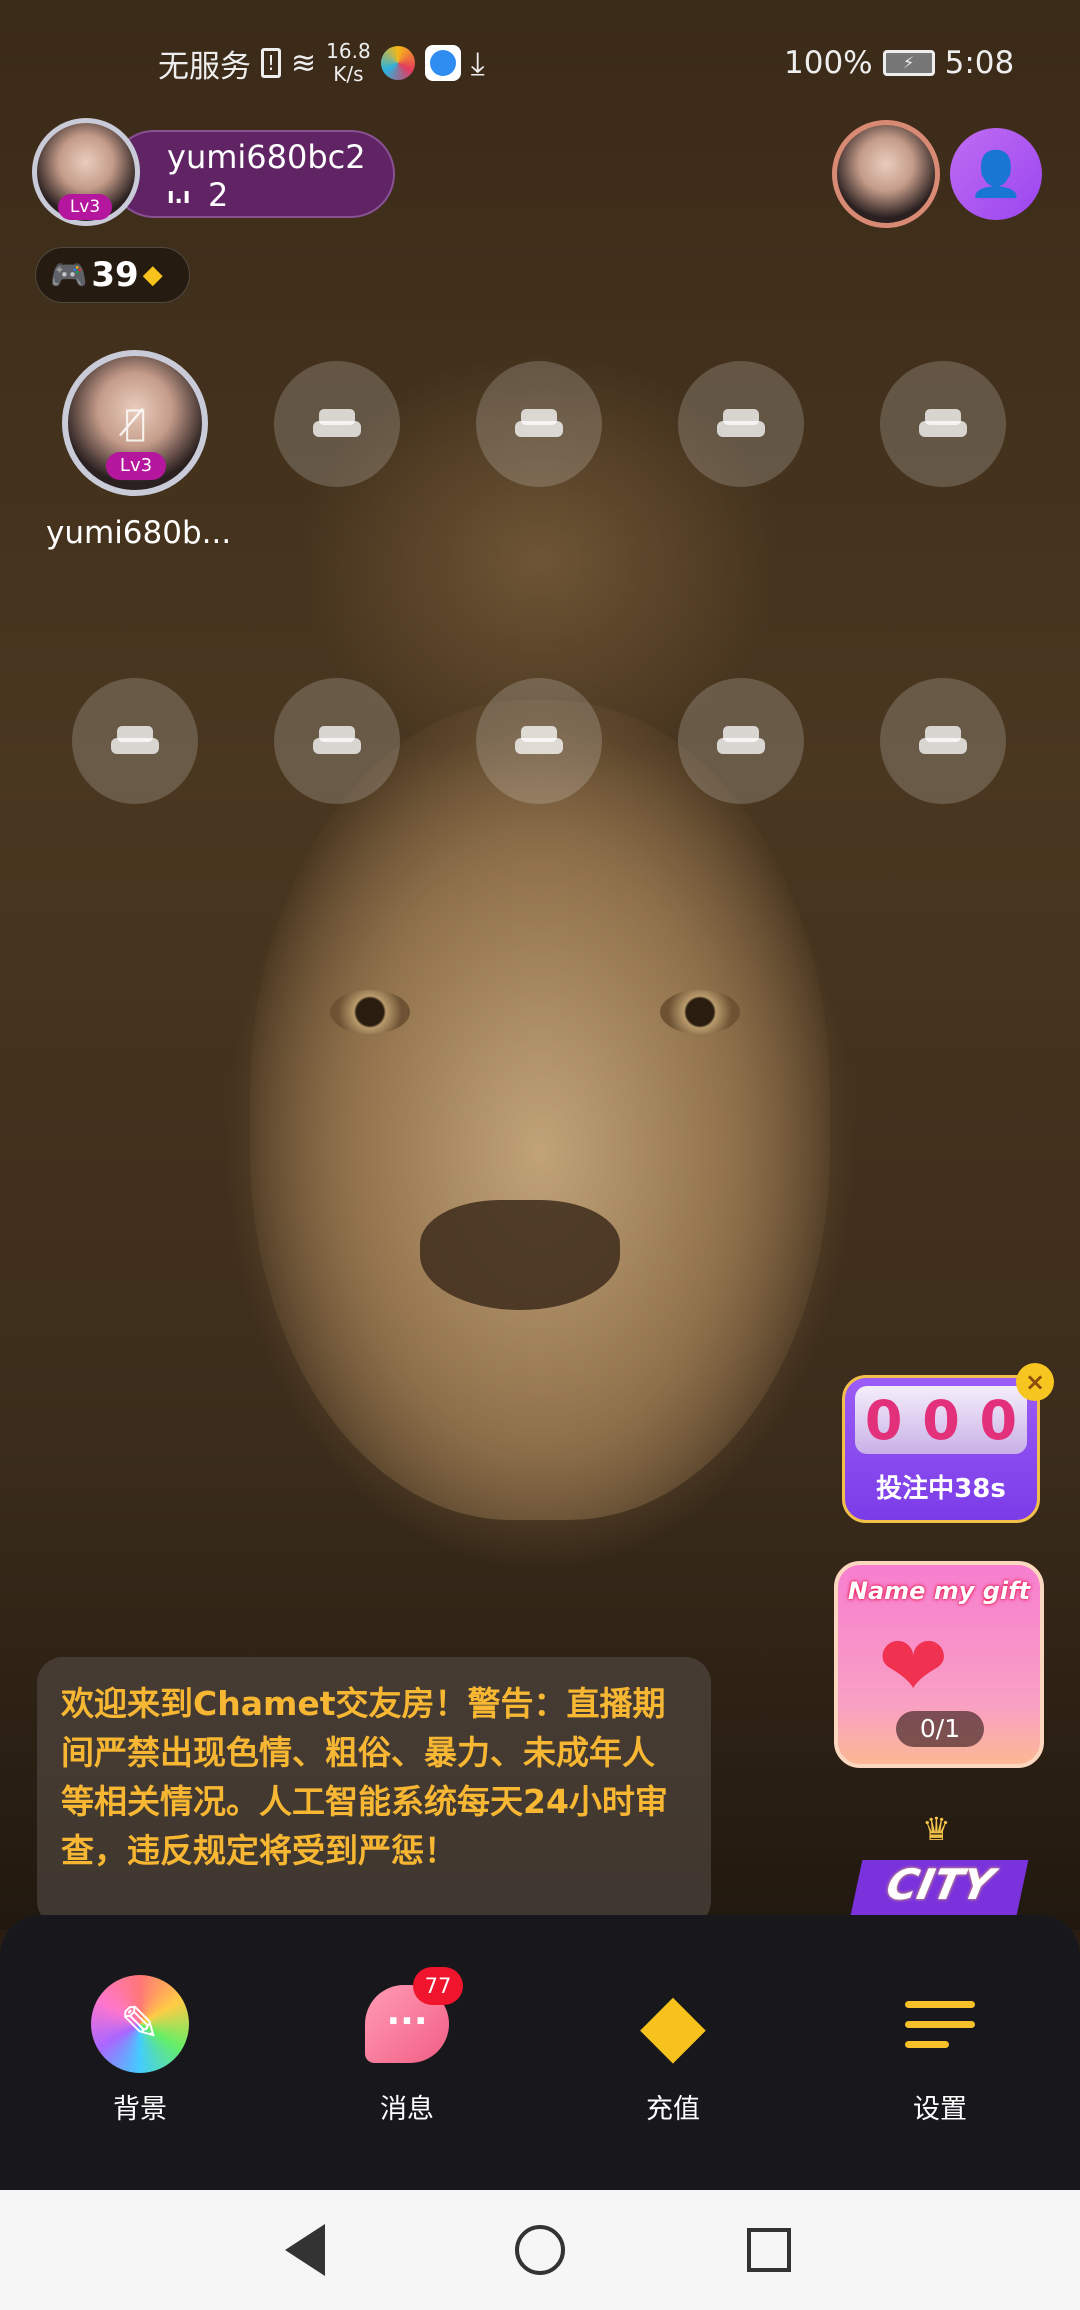 This screenshot has height=2310, width=1080. I want to click on bet-status: 投注中38s, so click(941, 1489).